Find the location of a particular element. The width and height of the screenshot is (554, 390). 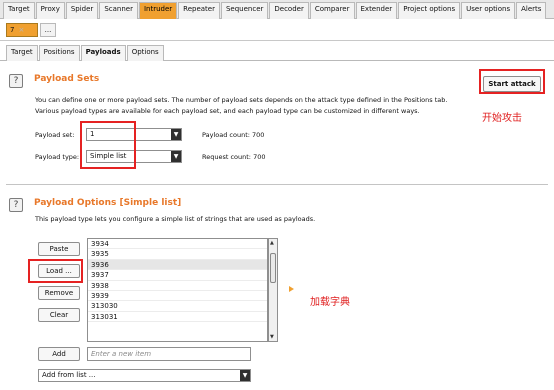

list-item: 3934 is located at coordinates (177, 244).